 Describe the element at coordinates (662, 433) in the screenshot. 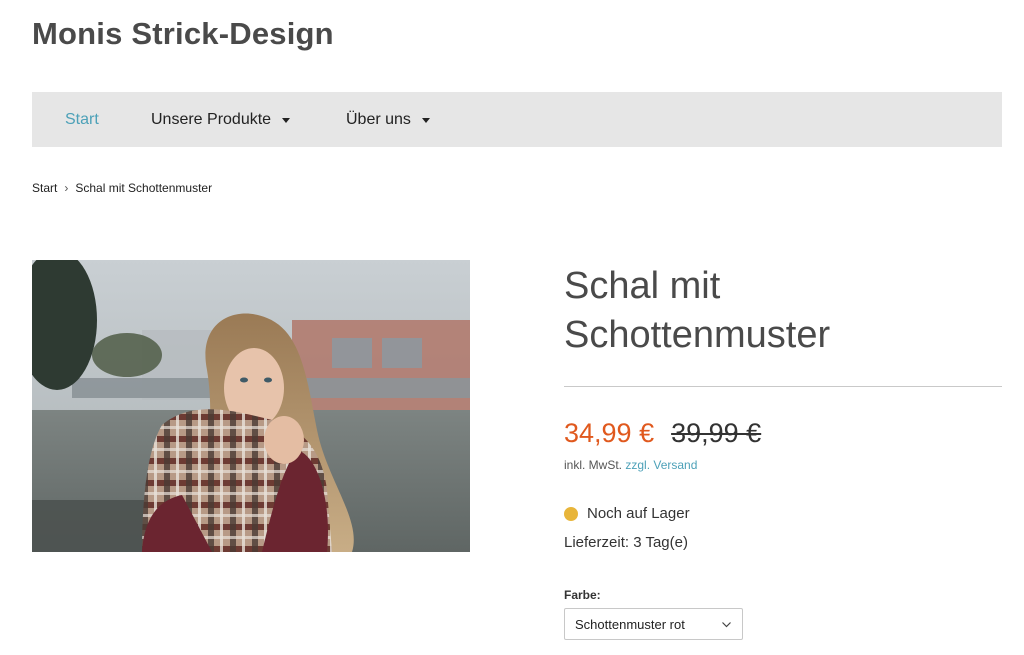

I see `price-row: 34,99 € 39,99 €` at that location.